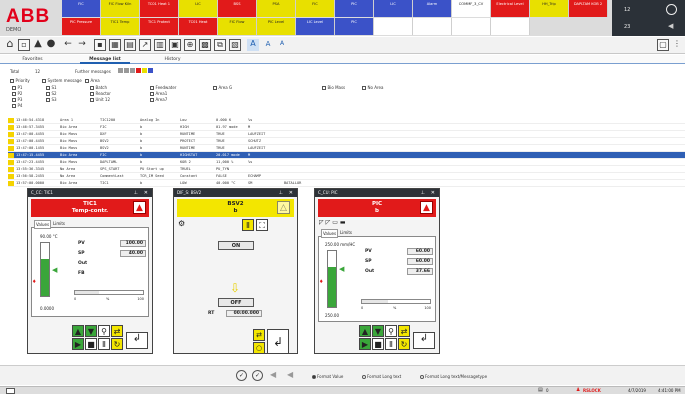 The image size is (685, 394). I want to click on zoom-icon: ⊕, so click(190, 45).